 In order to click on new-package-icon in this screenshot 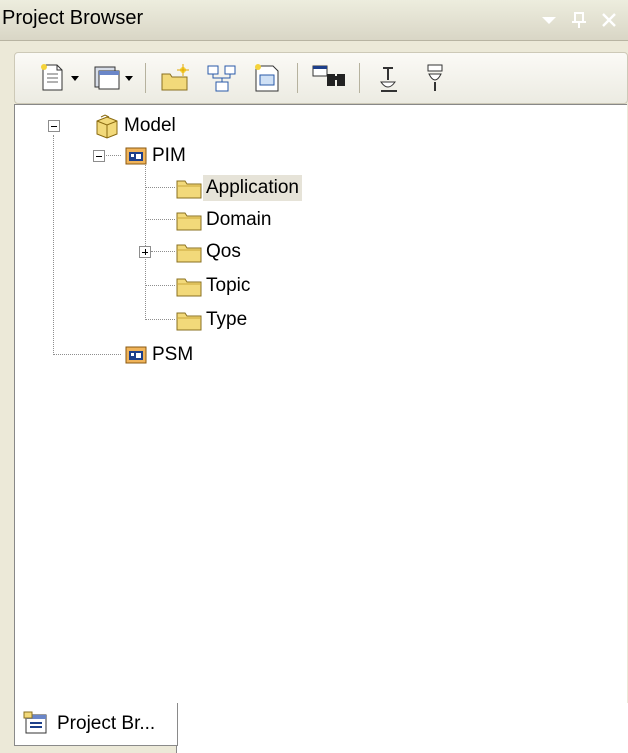, I will do `click(176, 78)`.